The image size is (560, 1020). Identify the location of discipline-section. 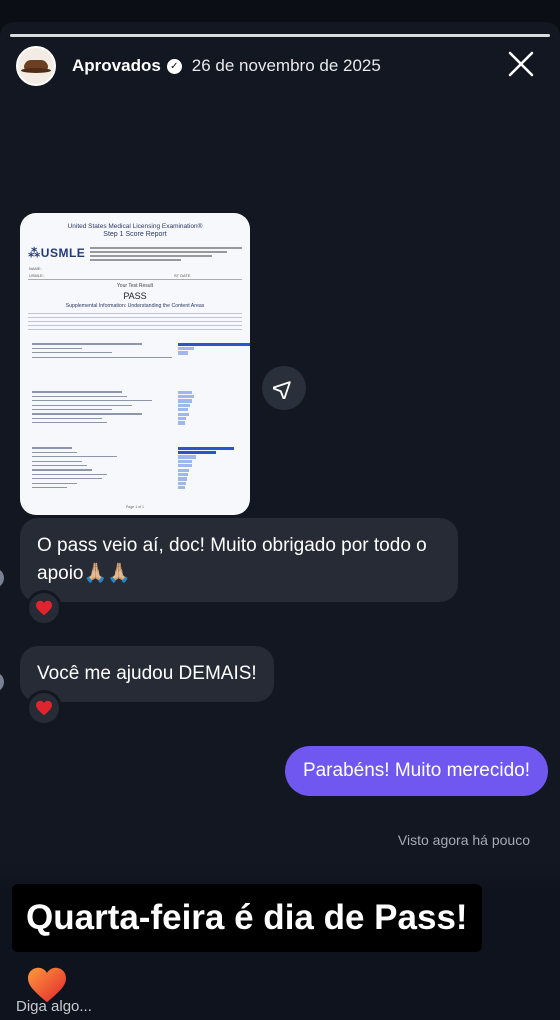
(135, 465).